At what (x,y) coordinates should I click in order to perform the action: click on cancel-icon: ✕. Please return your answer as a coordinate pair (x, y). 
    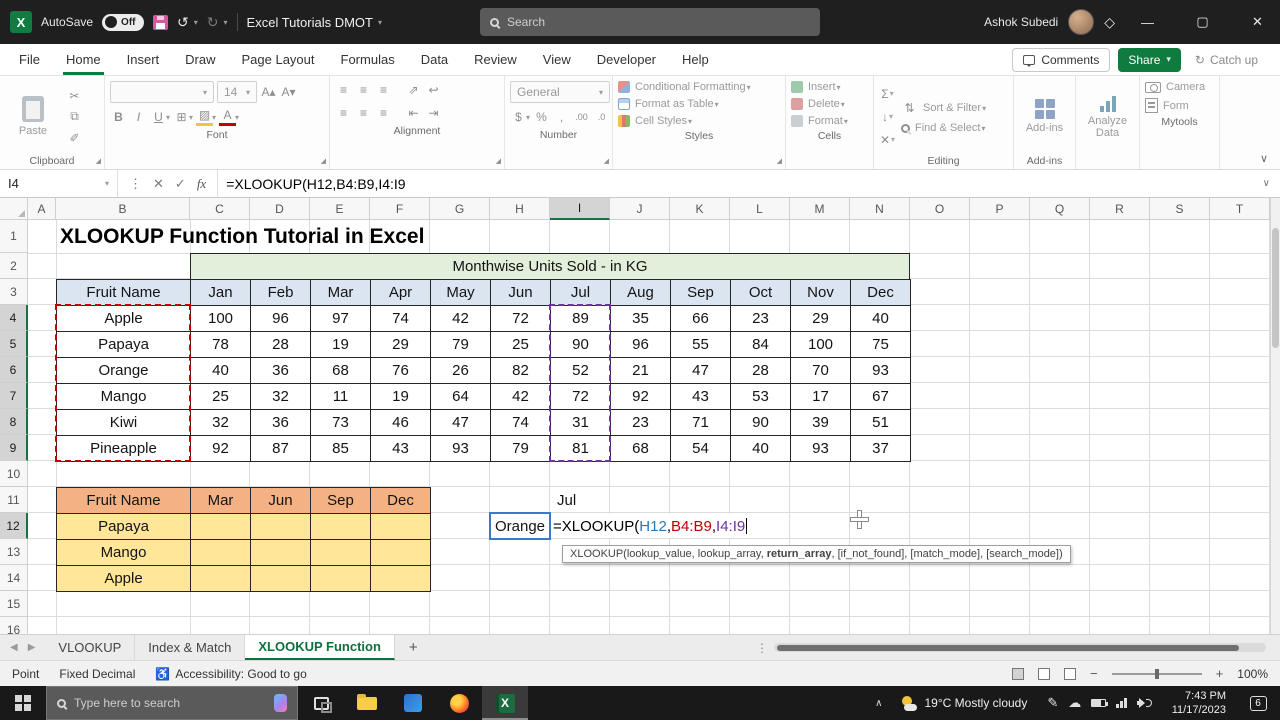
    Looking at the image, I should click on (158, 184).